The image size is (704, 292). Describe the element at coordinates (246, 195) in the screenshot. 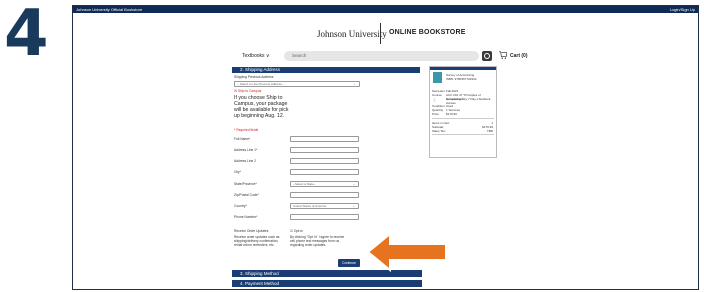

I see `field-label: Zip/Postal Code*` at that location.